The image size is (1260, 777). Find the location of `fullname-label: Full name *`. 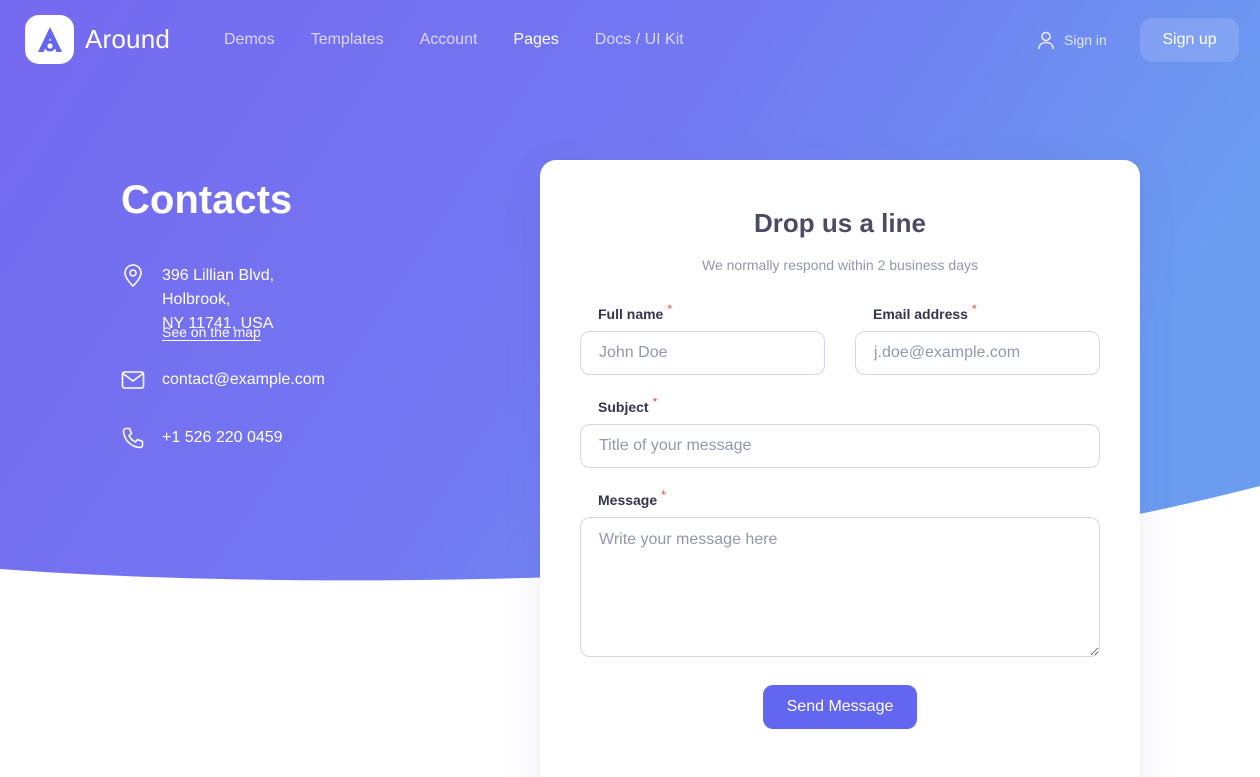

fullname-label: Full name * is located at coordinates (635, 312).